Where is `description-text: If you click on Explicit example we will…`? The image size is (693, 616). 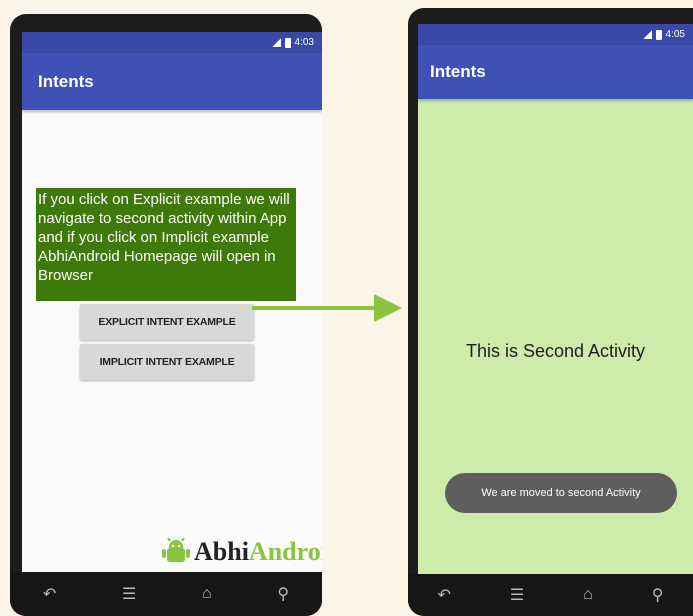 description-text: If you click on Explicit example we will… is located at coordinates (166, 244).